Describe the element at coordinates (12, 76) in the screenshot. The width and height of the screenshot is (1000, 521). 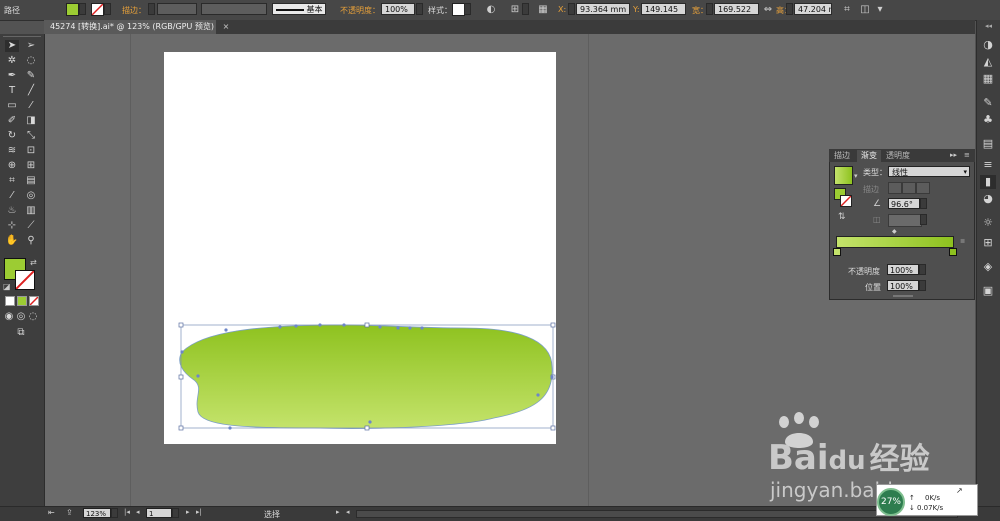
I see `pen-tool-icon: ✒` at that location.